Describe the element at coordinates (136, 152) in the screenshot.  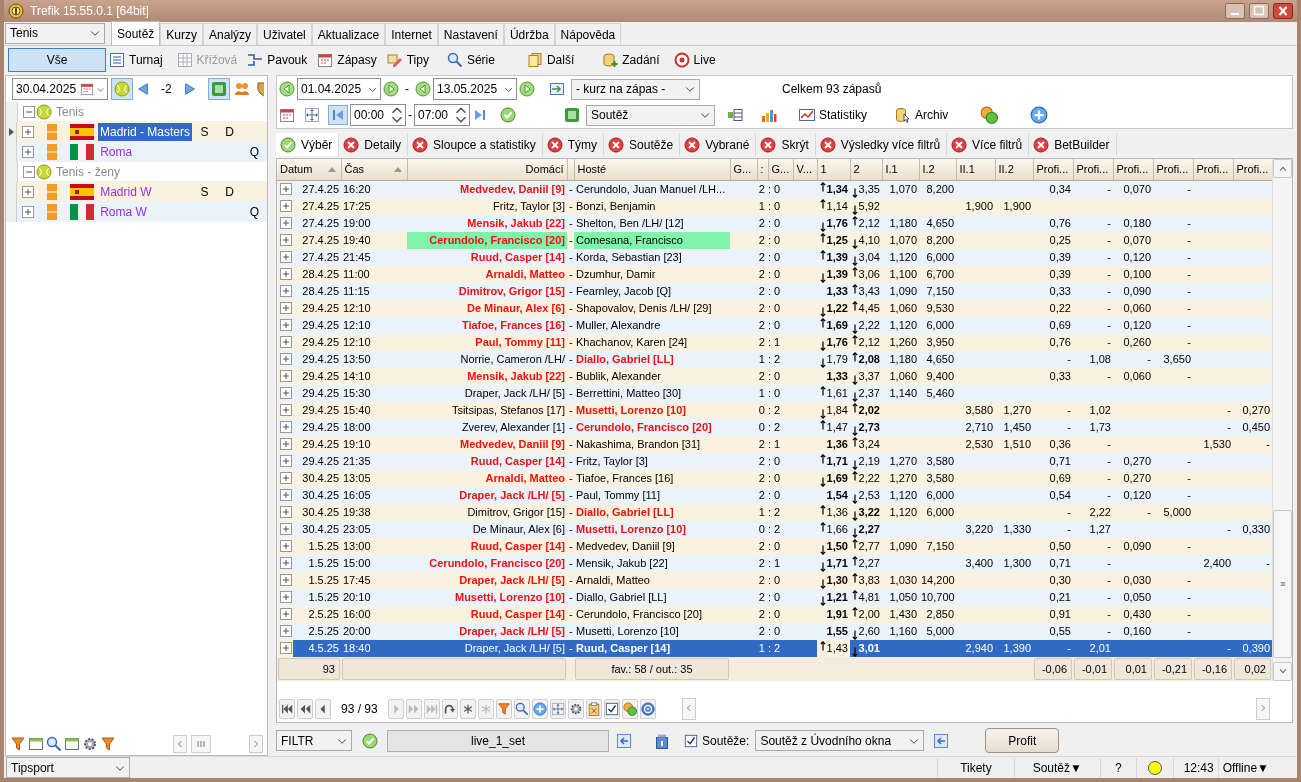
I see `tree-row: Roma Q` at that location.